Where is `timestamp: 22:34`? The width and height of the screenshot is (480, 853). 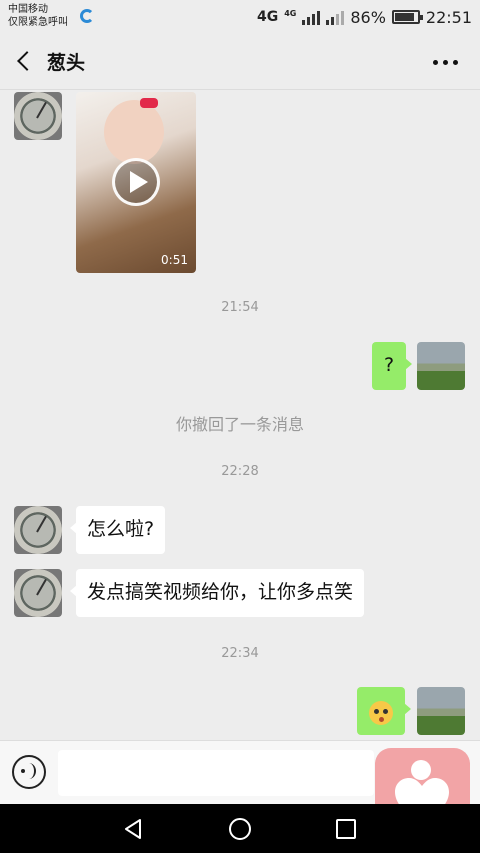 timestamp: 22:34 is located at coordinates (240, 653).